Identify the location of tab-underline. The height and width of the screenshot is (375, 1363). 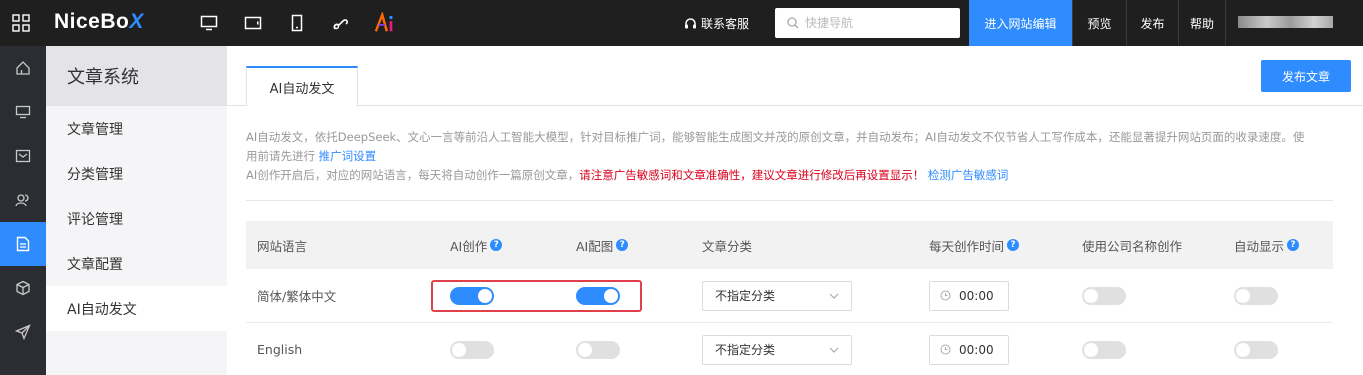
(795, 105).